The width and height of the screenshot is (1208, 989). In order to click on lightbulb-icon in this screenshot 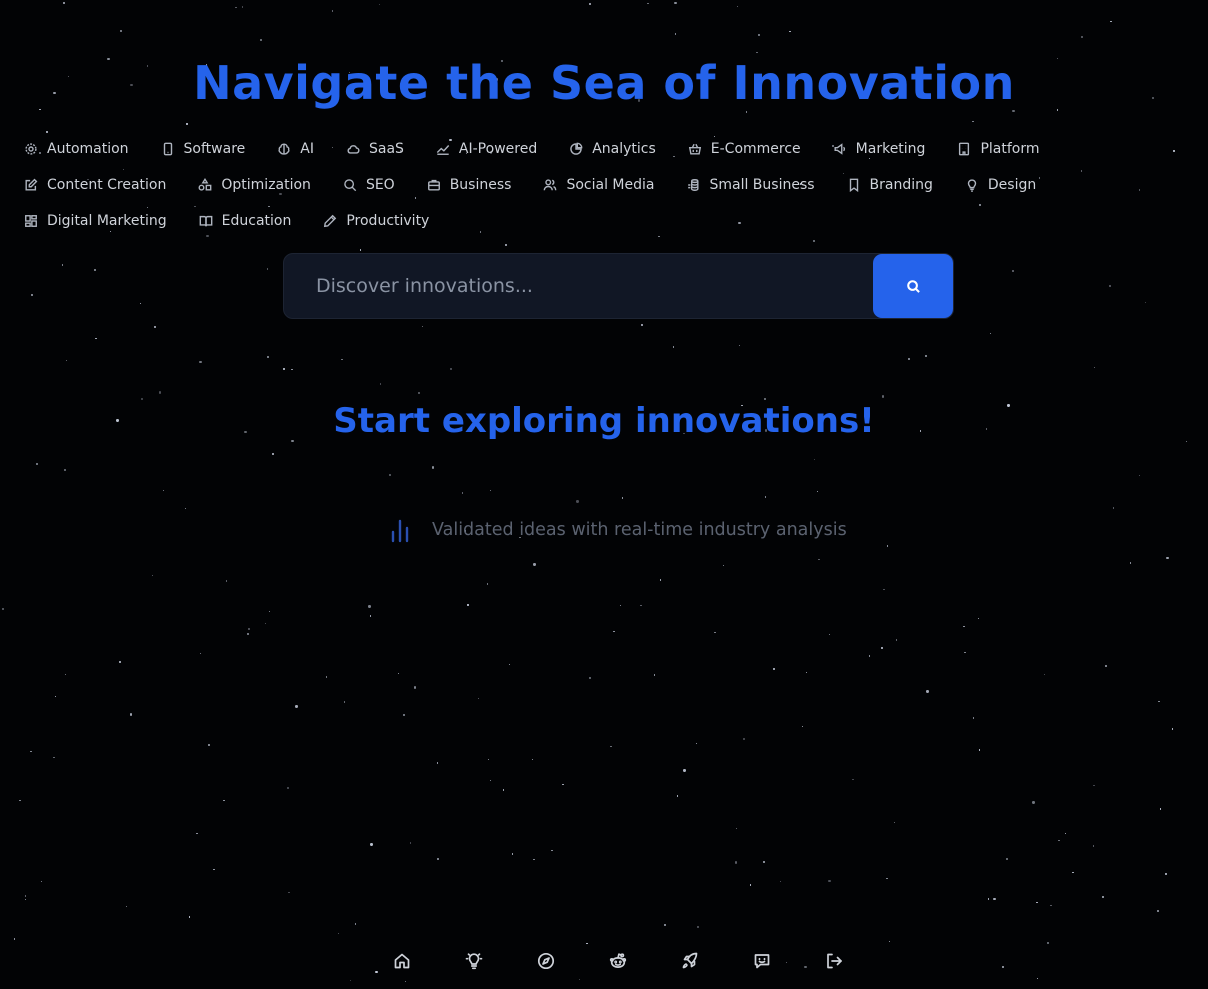, I will do `click(474, 961)`.